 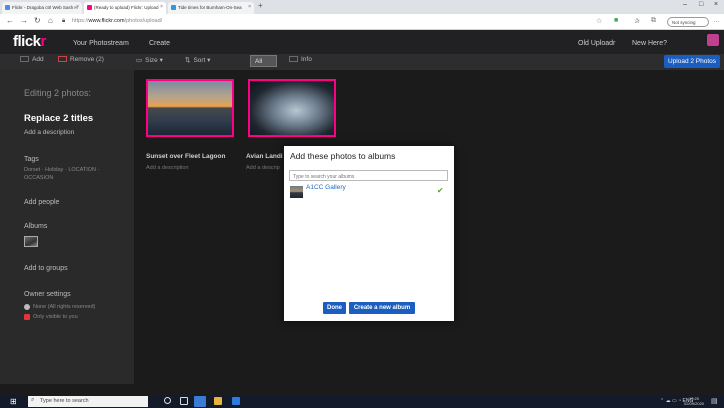 What do you see at coordinates (167, 168) in the screenshot?
I see `photo-description: Add a description` at bounding box center [167, 168].